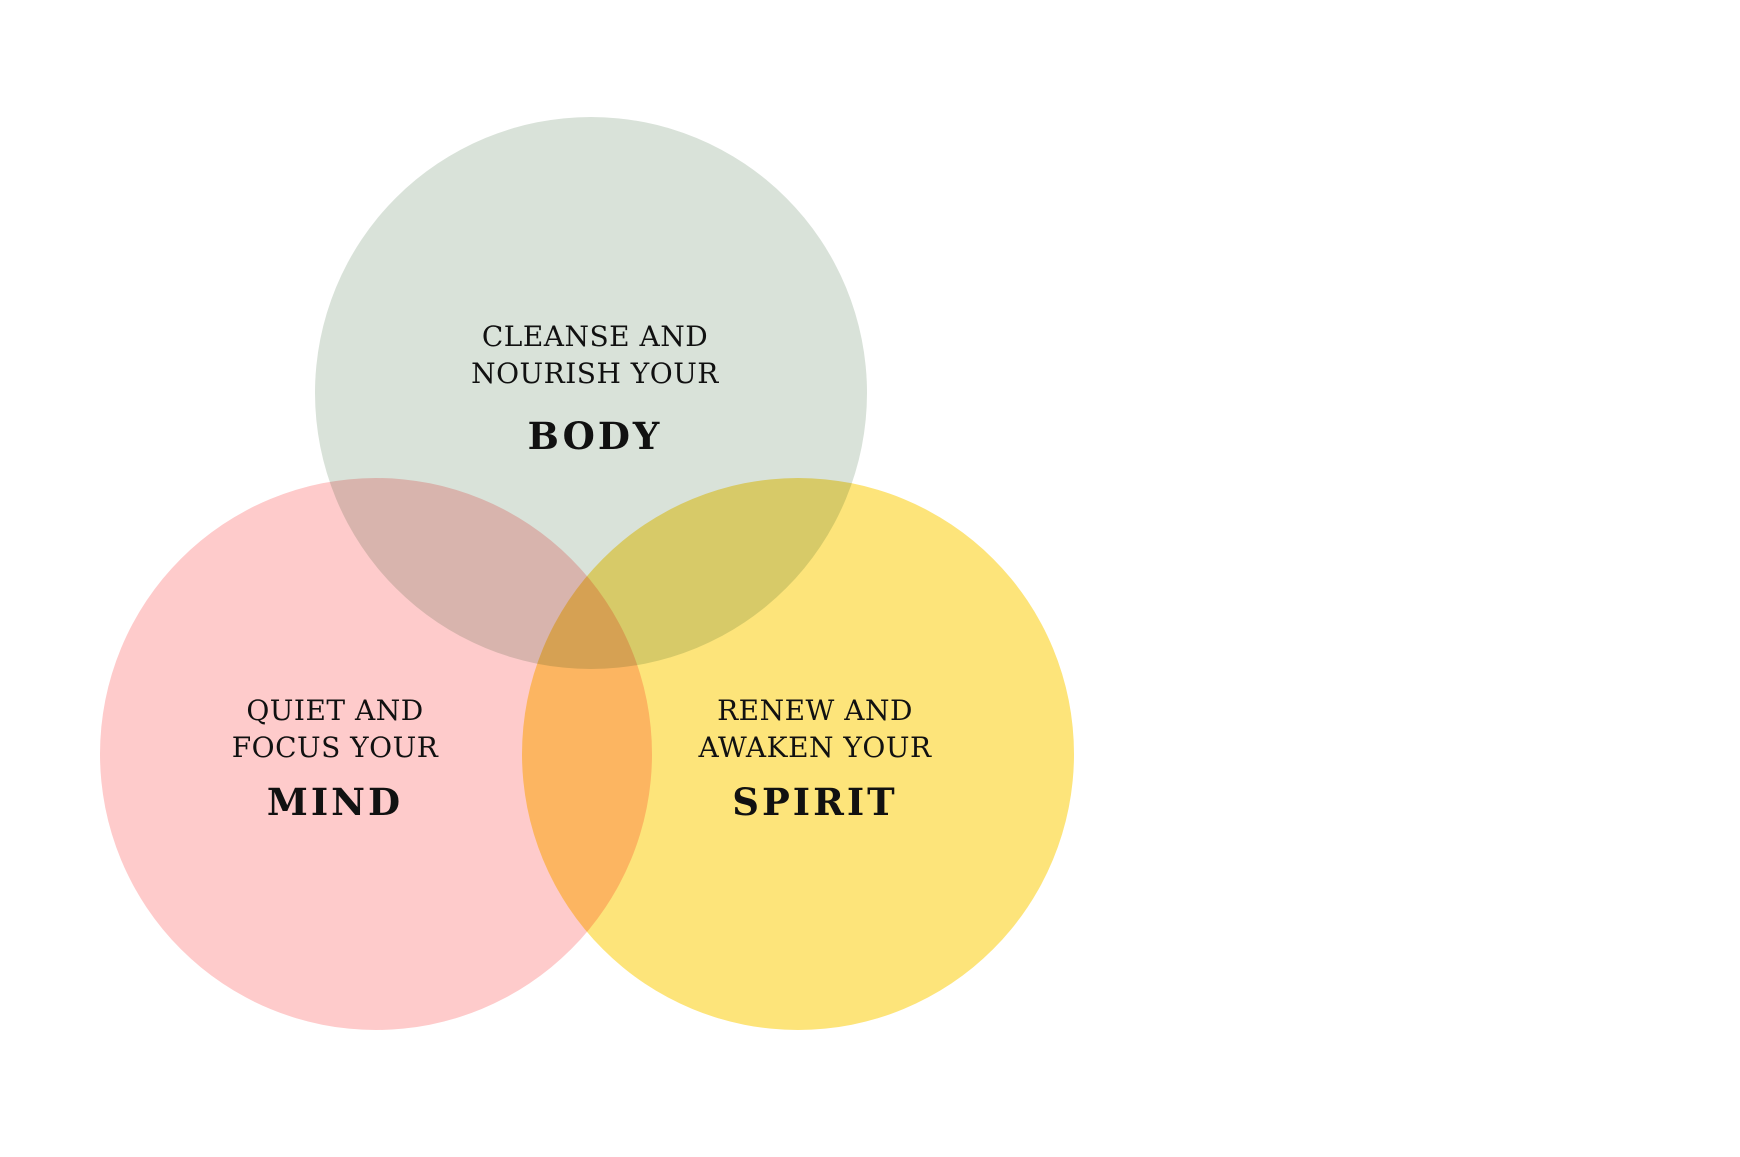 This screenshot has height=1157, width=1740. Describe the element at coordinates (815, 747) in the screenshot. I see `spirit-line-2: AWAKEN YOUR` at that location.